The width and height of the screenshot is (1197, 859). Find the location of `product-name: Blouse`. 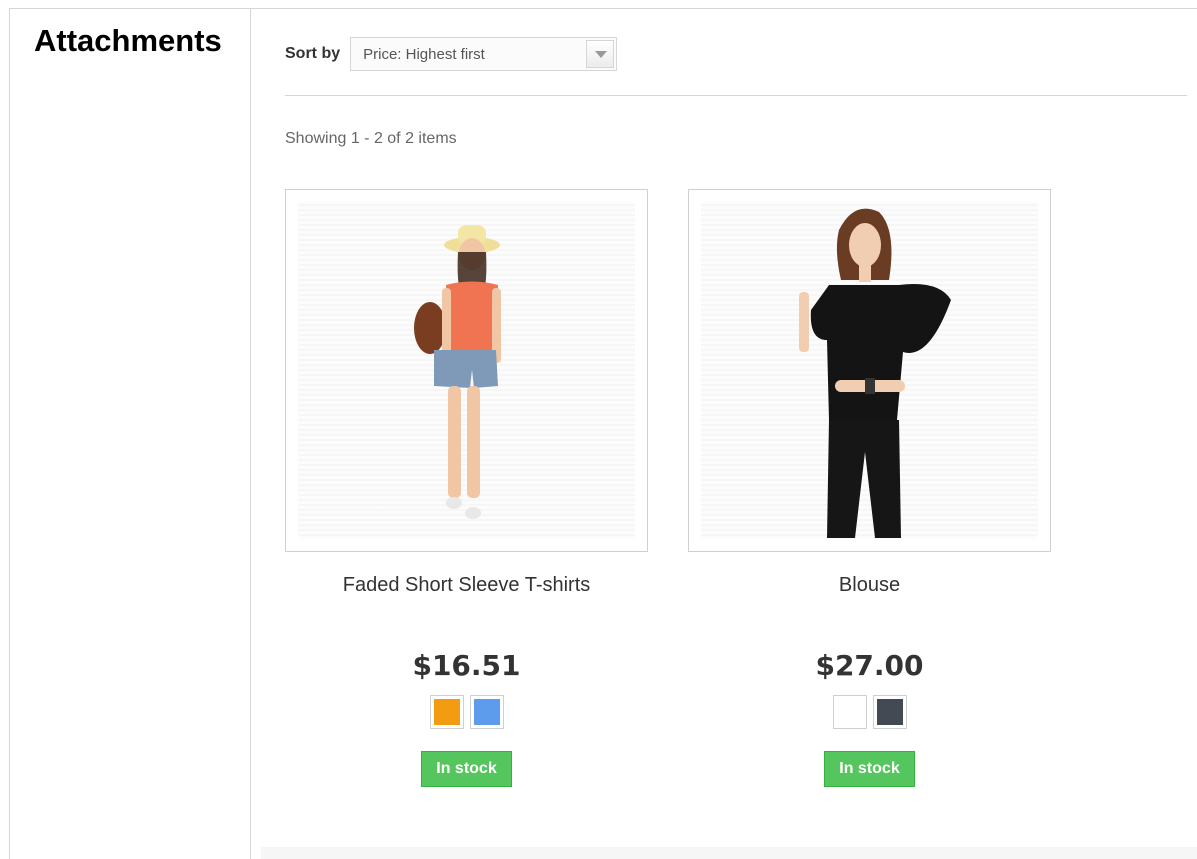

product-name: Blouse is located at coordinates (869, 585).